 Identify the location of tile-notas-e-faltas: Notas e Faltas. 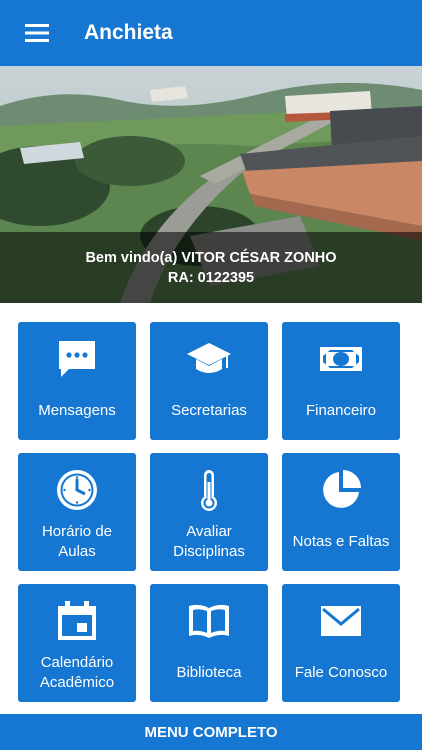
(341, 512).